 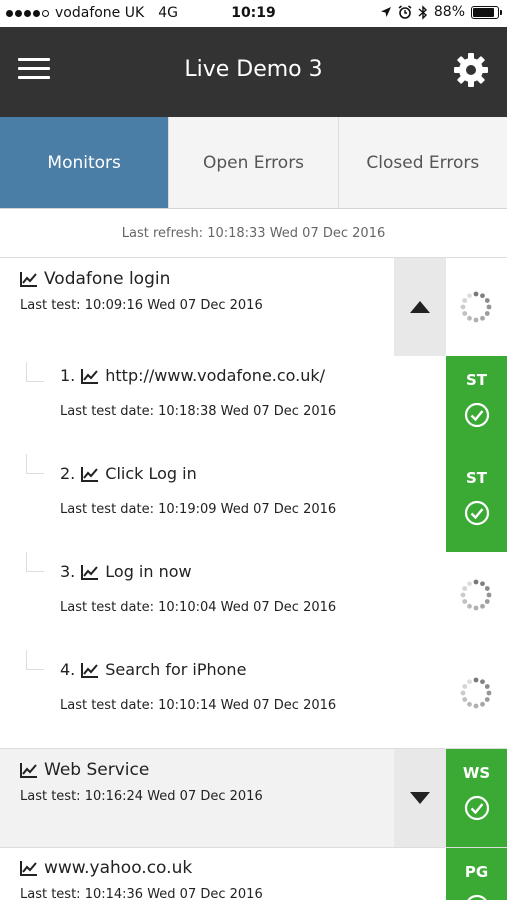 I want to click on step-last-test-date: Last test date: 10:10:14 Wed 07 Dec 2016, so click(x=198, y=705).